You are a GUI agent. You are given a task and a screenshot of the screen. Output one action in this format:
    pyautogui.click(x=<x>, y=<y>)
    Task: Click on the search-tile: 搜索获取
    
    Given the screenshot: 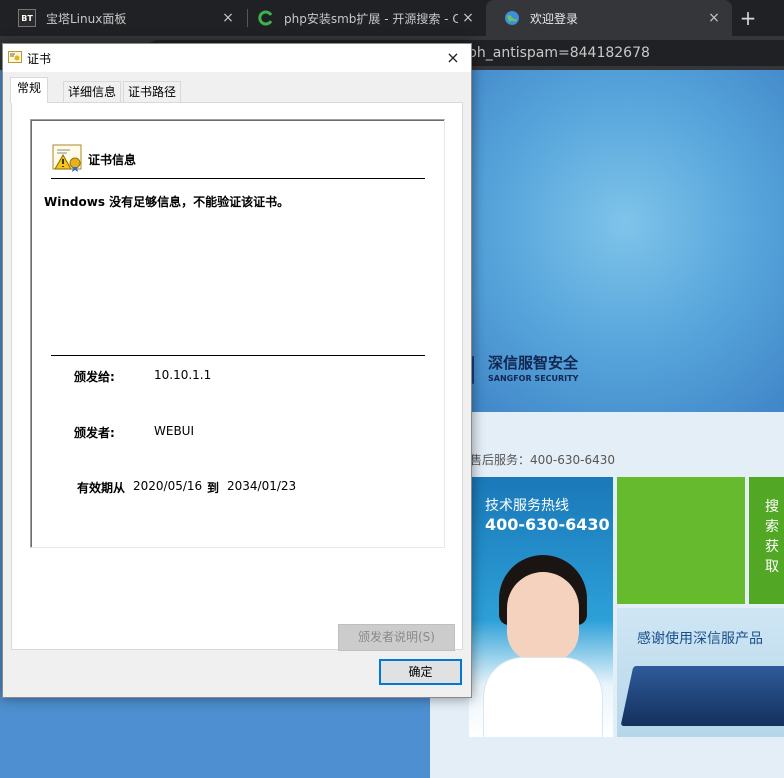 What is the action you would take?
    pyautogui.click(x=766, y=540)
    